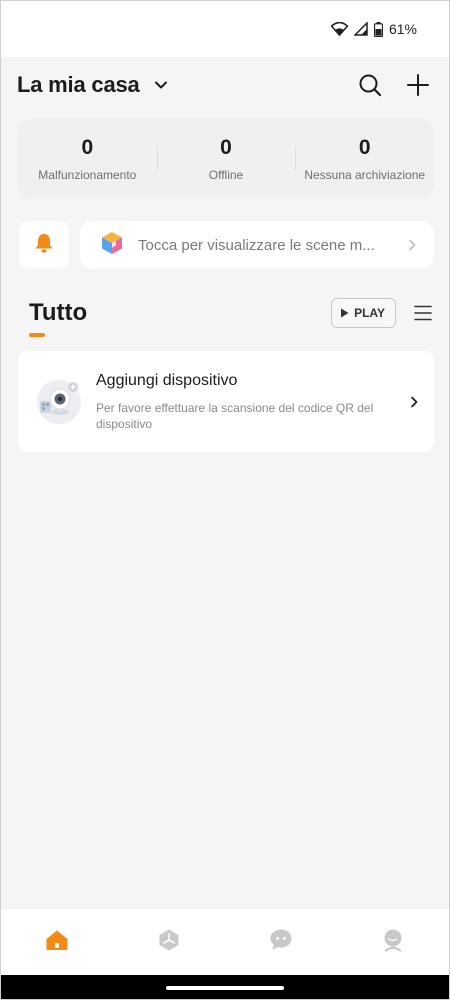  Describe the element at coordinates (225, 314) in the screenshot. I see `room-filter-row: Tutto PLAY` at that location.